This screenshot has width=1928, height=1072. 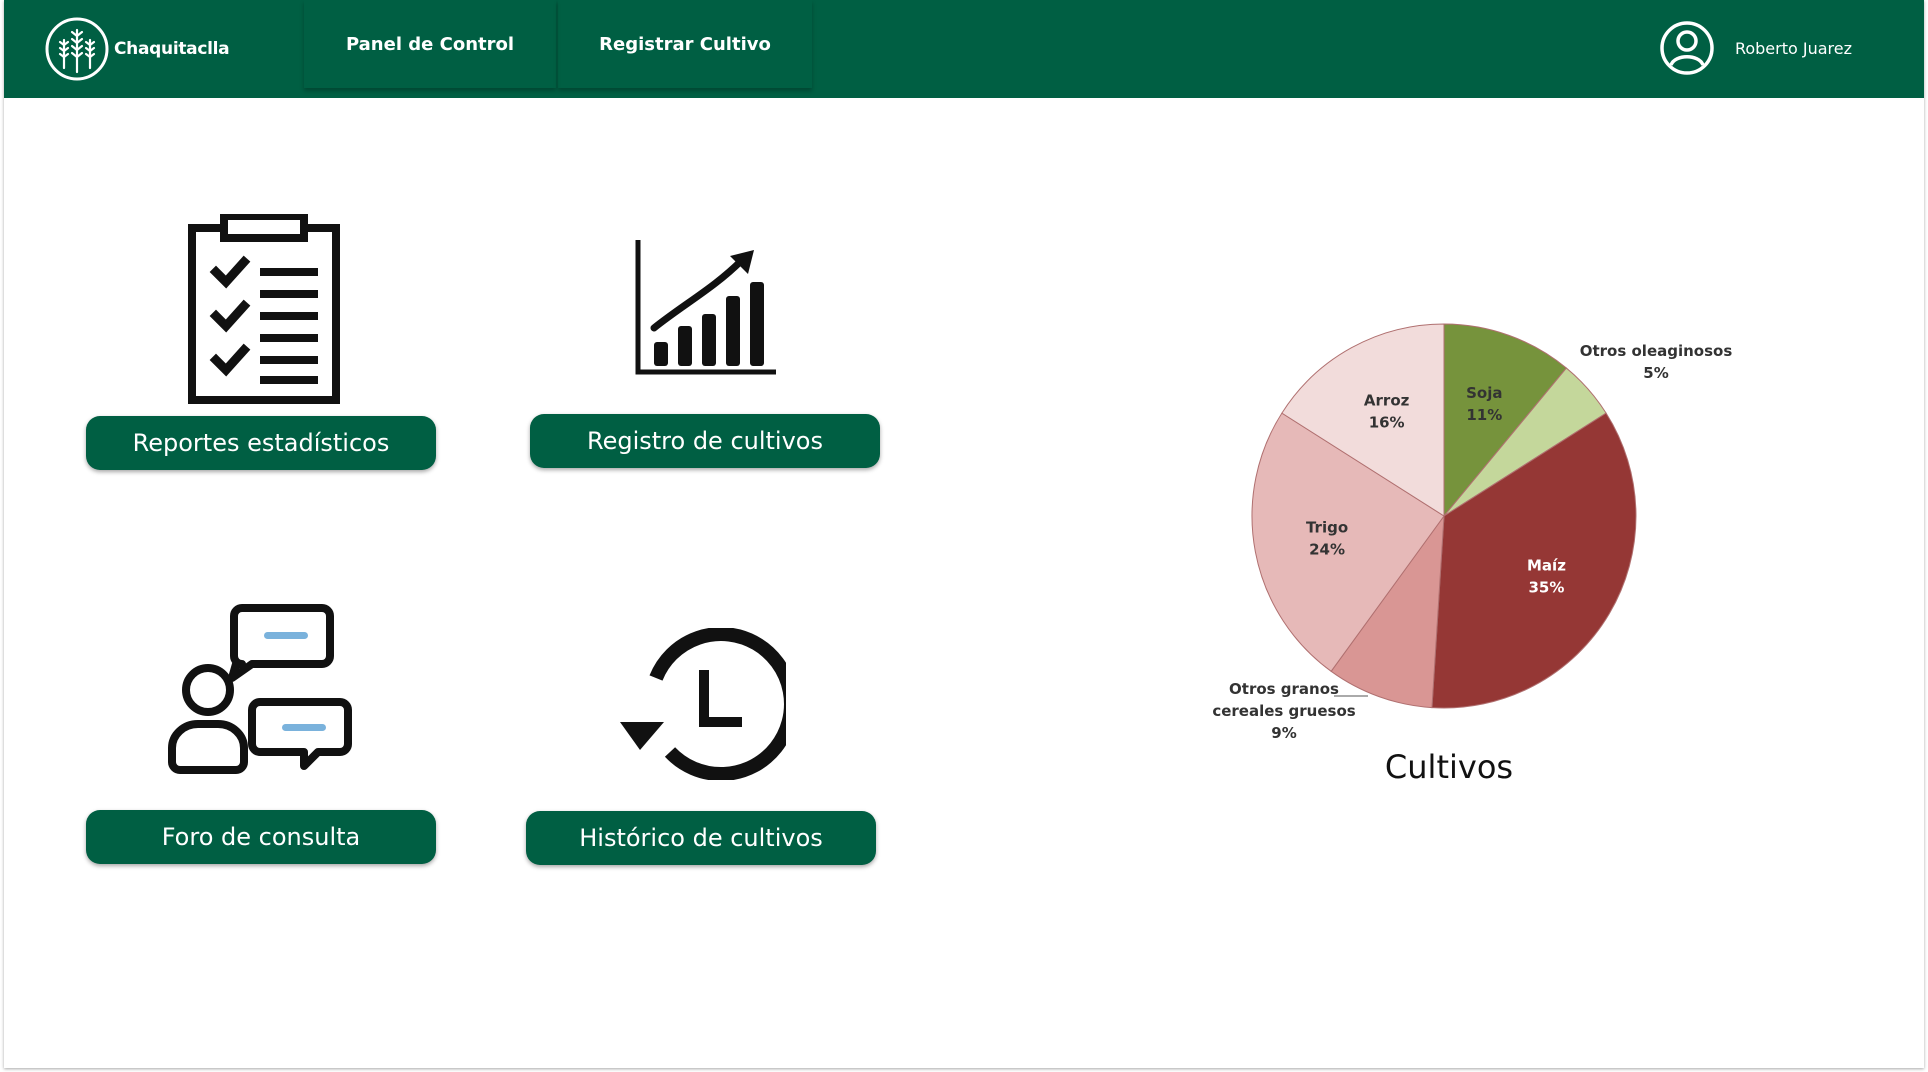 What do you see at coordinates (705, 307) in the screenshot?
I see `growth-chart-icon` at bounding box center [705, 307].